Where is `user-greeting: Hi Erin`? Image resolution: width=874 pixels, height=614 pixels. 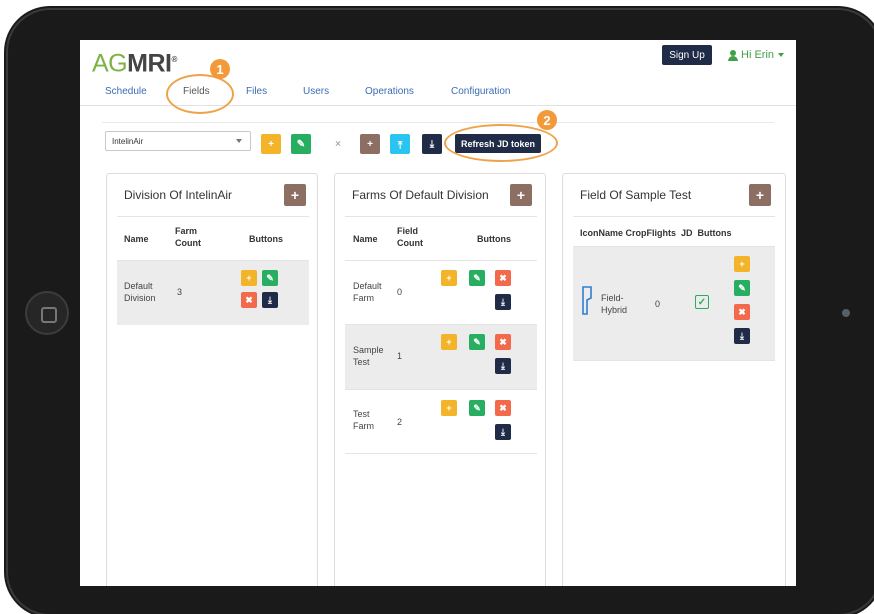 user-greeting: Hi Erin is located at coordinates (758, 55).